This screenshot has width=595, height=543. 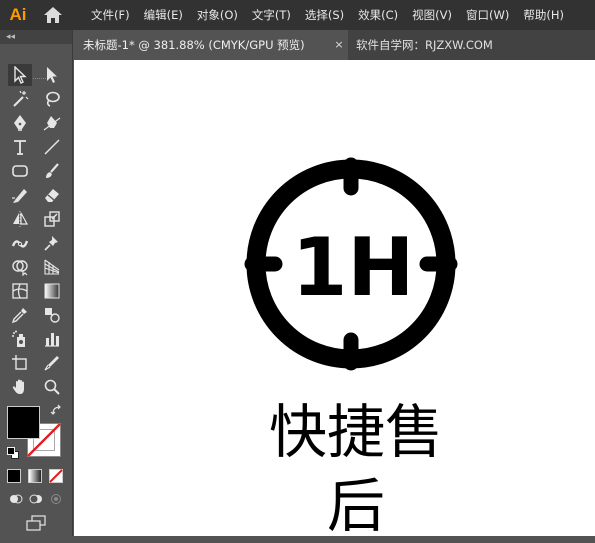 I want to click on shape-builder-tool, so click(x=20, y=267).